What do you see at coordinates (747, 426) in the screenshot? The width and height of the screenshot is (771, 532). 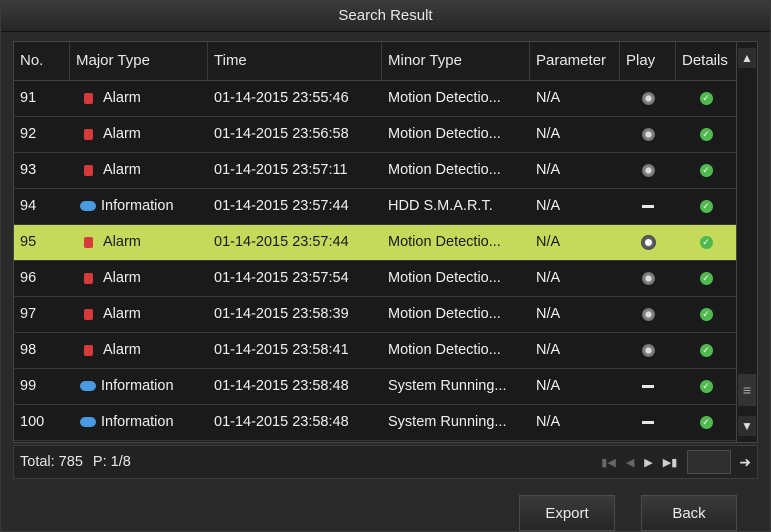 I see `scroll-down-icon: ▼` at bounding box center [747, 426].